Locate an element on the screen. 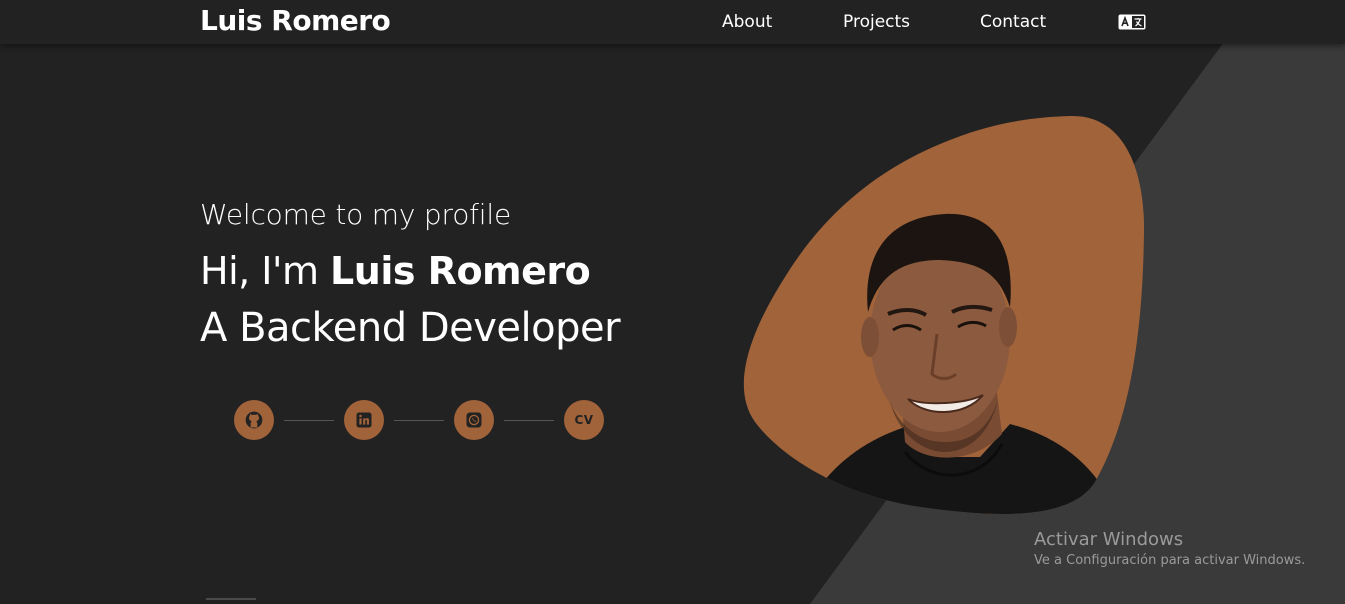 The image size is (1345, 604). linkedin-icon is located at coordinates (364, 420).